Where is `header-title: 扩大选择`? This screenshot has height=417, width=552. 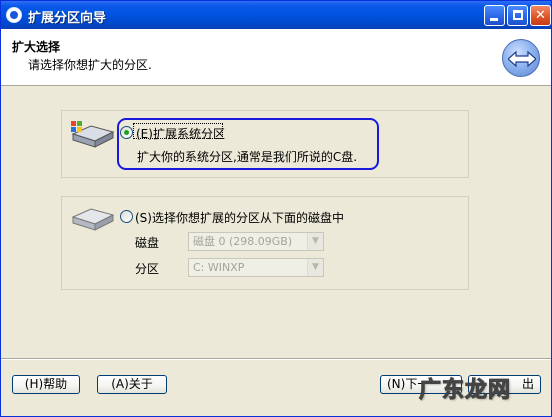 header-title: 扩大选择 is located at coordinates (36, 47).